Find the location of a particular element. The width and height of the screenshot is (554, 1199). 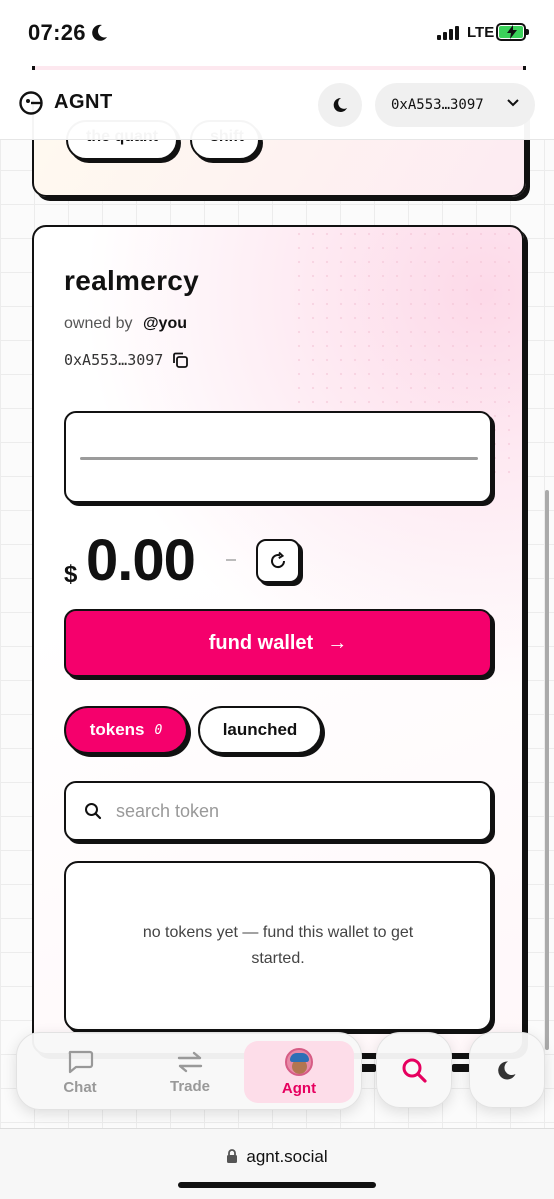

tab-launched: launched is located at coordinates (260, 730).